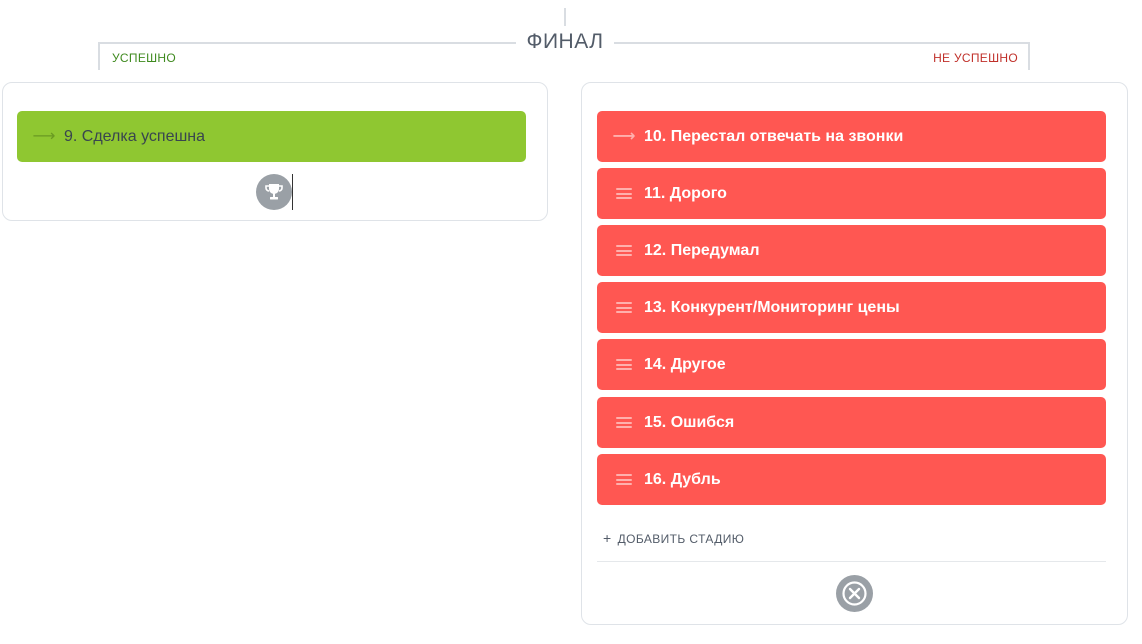  What do you see at coordinates (685, 364) in the screenshot?
I see `stage-label: 14. Другое` at bounding box center [685, 364].